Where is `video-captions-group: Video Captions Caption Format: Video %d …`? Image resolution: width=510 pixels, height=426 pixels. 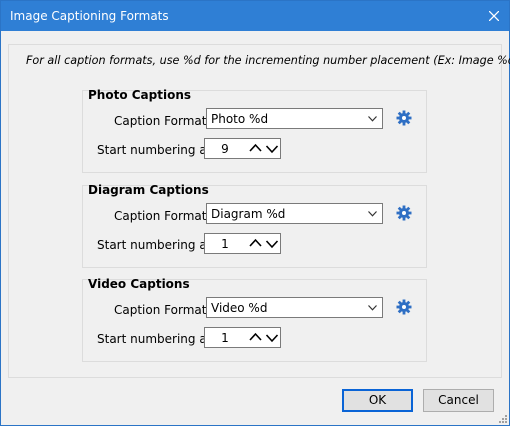 video-captions-group: Video Captions Caption Format: Video %d … is located at coordinates (254, 319).